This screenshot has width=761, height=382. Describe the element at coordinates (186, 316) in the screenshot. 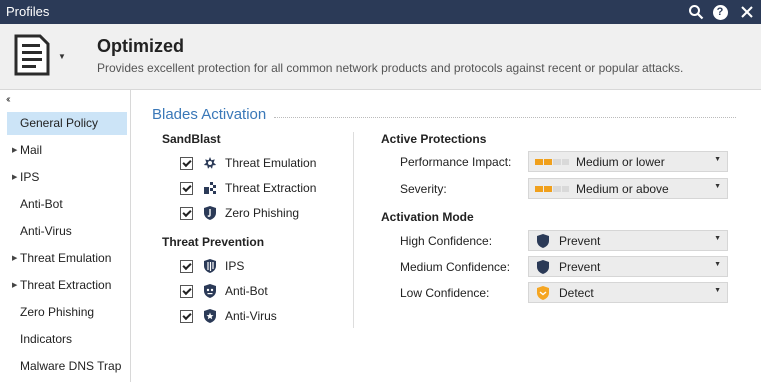

I see `anti-virus-checkbox` at that location.